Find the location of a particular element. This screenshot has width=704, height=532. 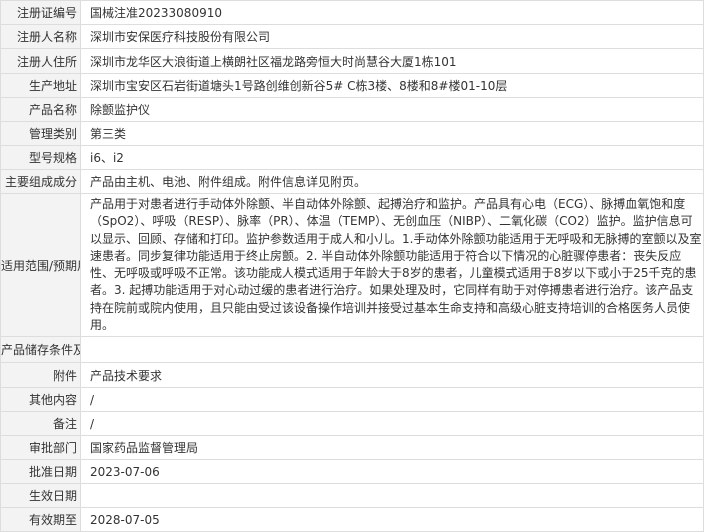

row-other-content: 其他内容 / is located at coordinates (352, 400).